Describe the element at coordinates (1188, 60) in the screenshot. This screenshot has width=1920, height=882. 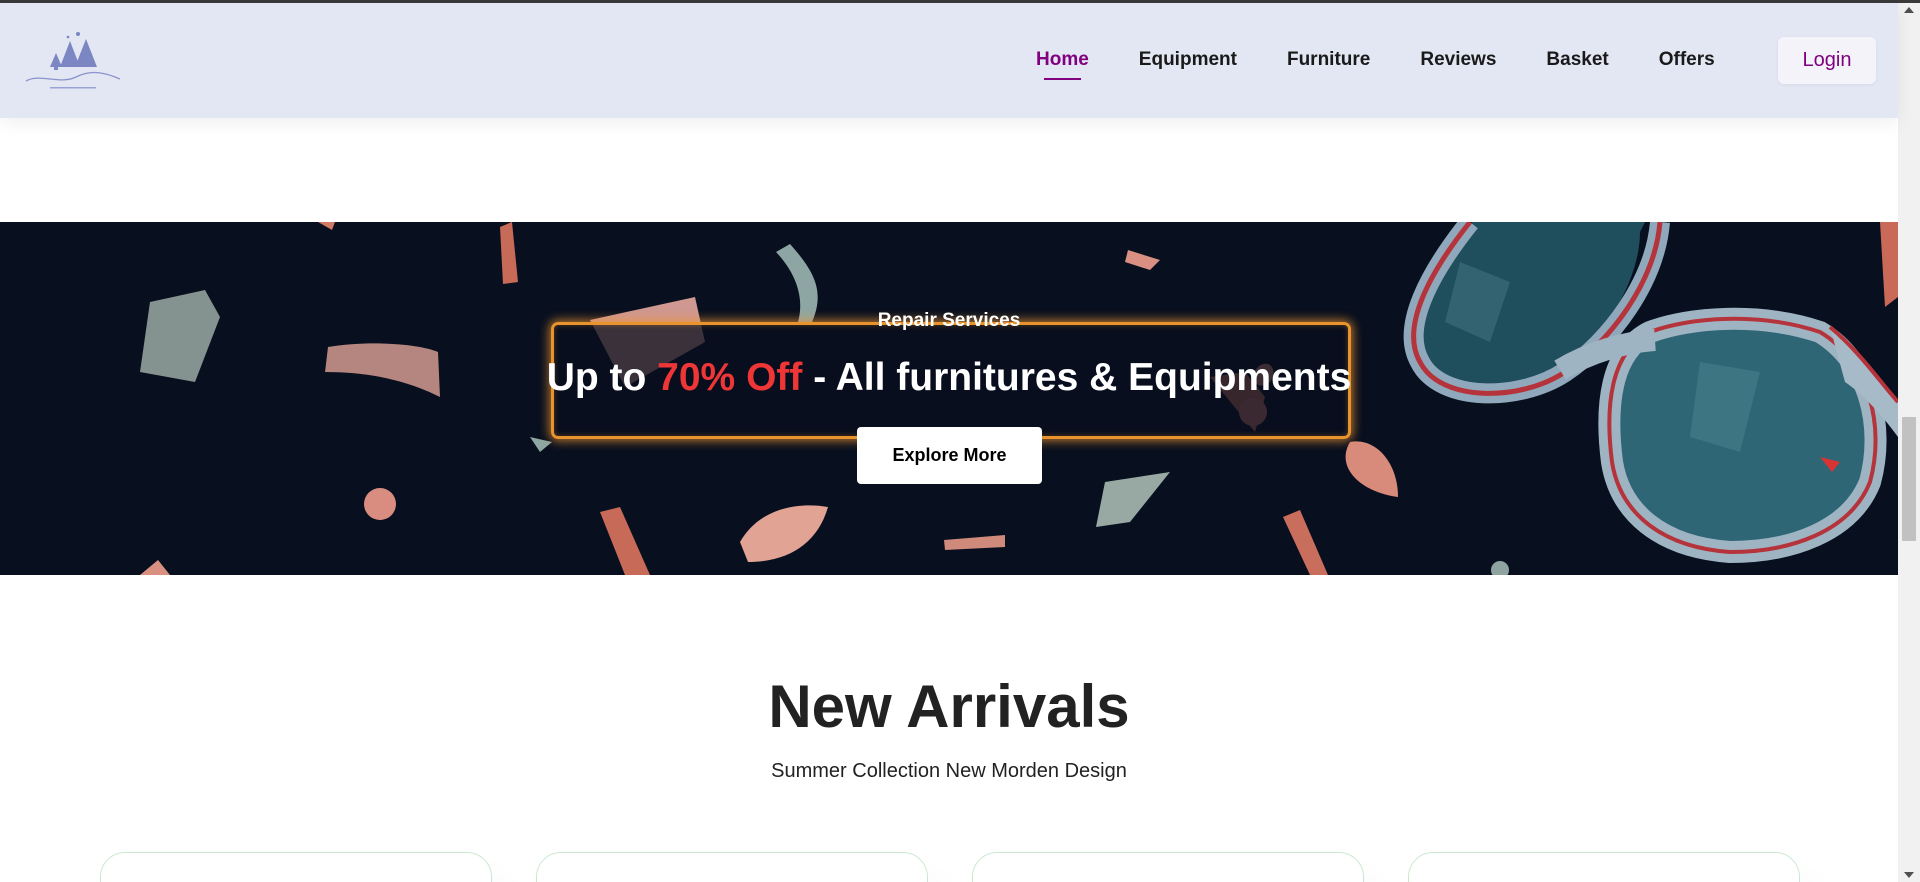
I see `nav-equipment: Equipment` at that location.